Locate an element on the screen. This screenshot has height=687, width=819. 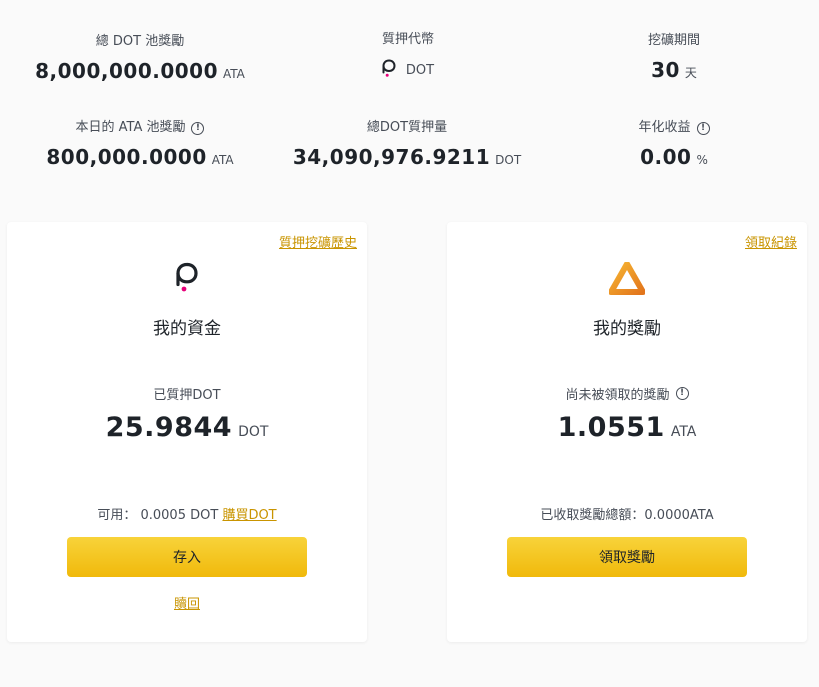
staked-unit: DOT is located at coordinates (253, 432).